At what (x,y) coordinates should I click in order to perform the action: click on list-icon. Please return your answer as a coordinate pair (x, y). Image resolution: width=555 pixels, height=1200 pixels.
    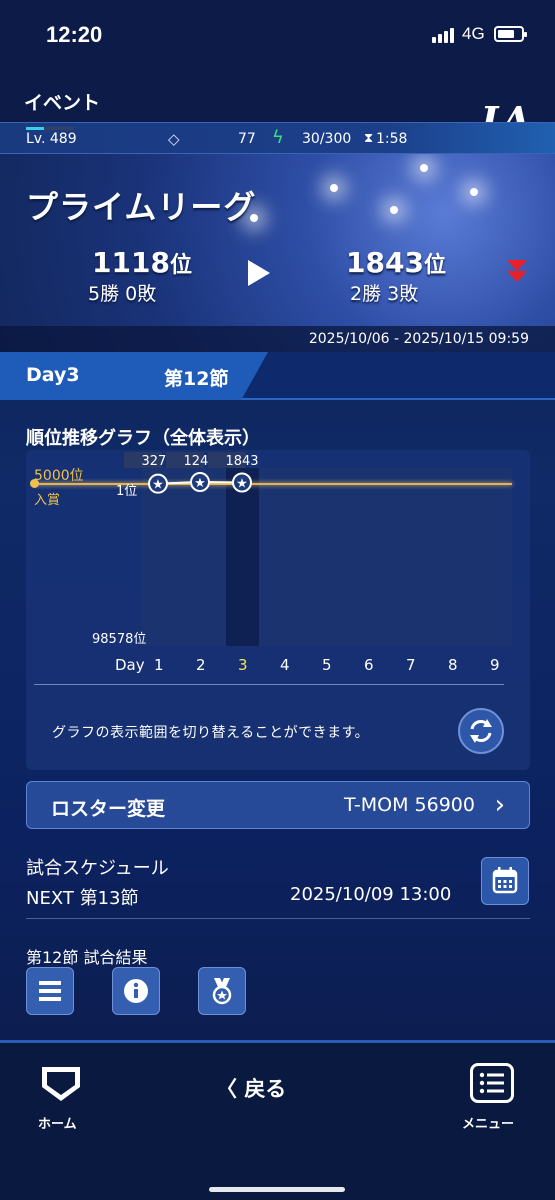
    Looking at the image, I should click on (50, 991).